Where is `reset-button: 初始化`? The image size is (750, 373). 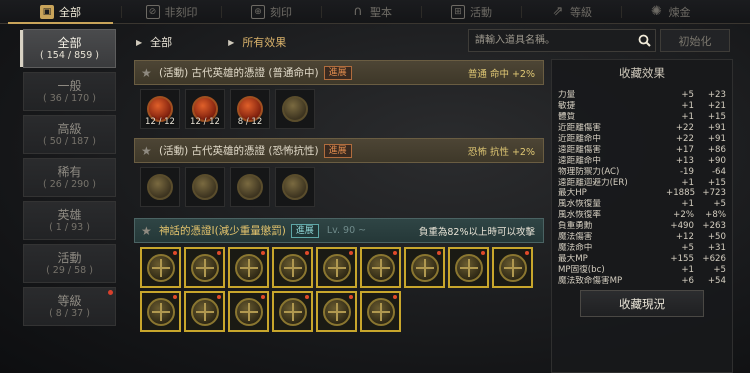 reset-button: 初始化 is located at coordinates (695, 40).